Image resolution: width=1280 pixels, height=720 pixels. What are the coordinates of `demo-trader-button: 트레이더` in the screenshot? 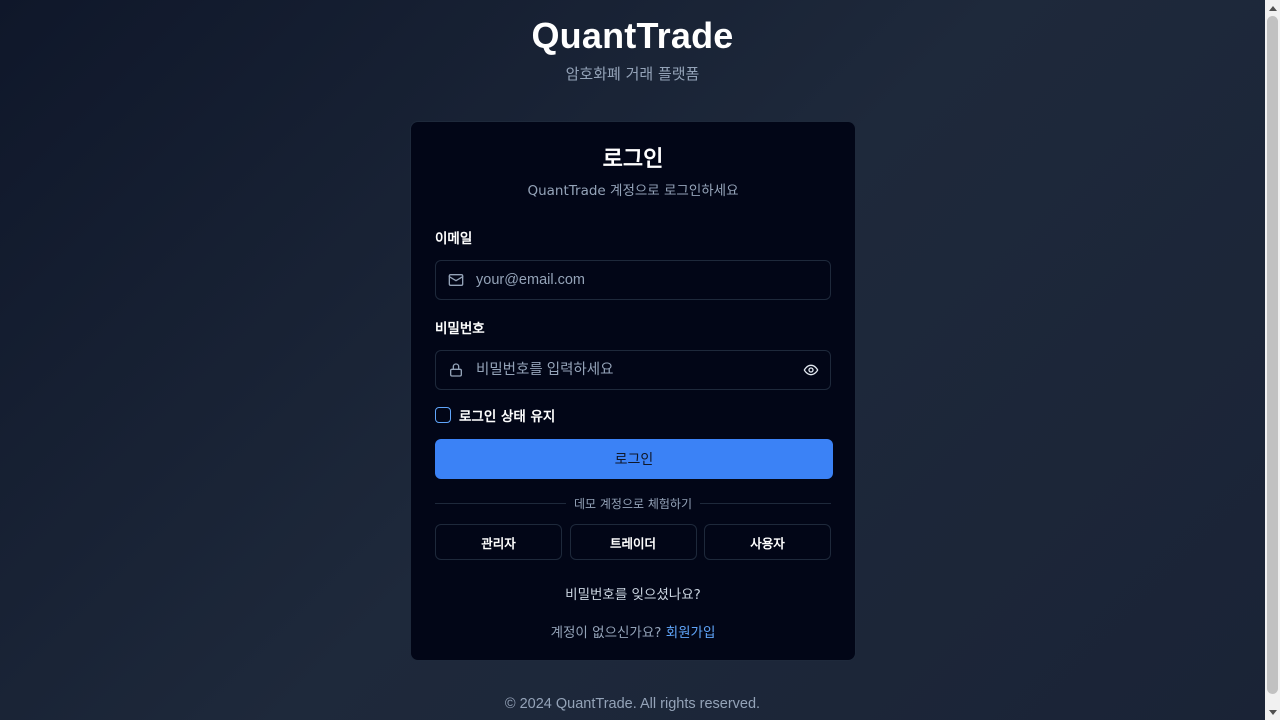 It's located at (633, 542).